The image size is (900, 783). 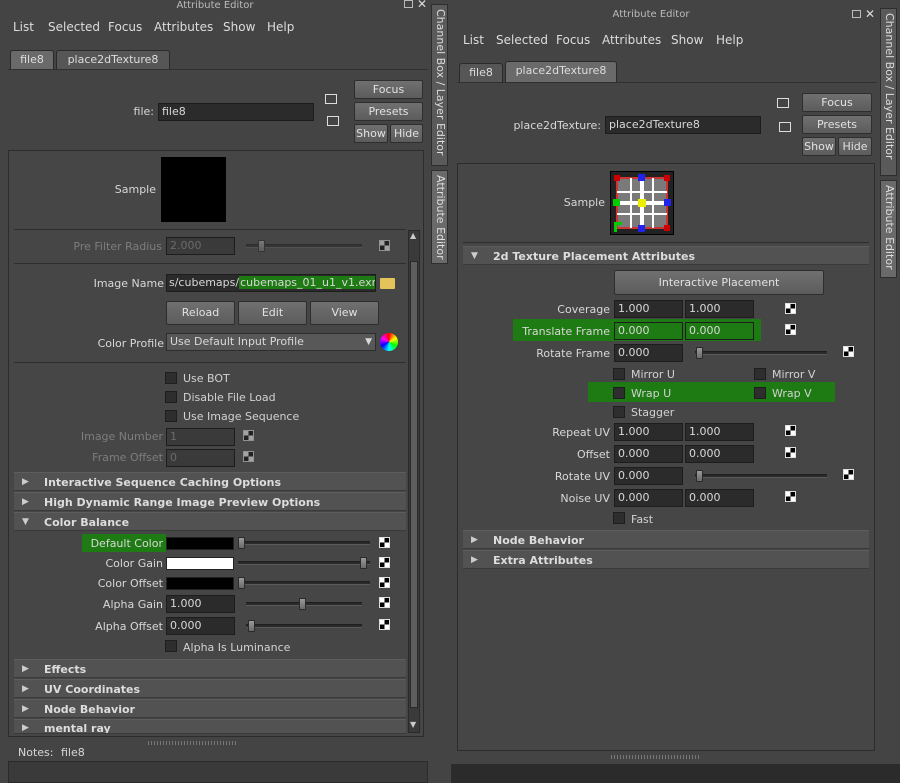 I want to click on notes-textarea, so click(x=218, y=772).